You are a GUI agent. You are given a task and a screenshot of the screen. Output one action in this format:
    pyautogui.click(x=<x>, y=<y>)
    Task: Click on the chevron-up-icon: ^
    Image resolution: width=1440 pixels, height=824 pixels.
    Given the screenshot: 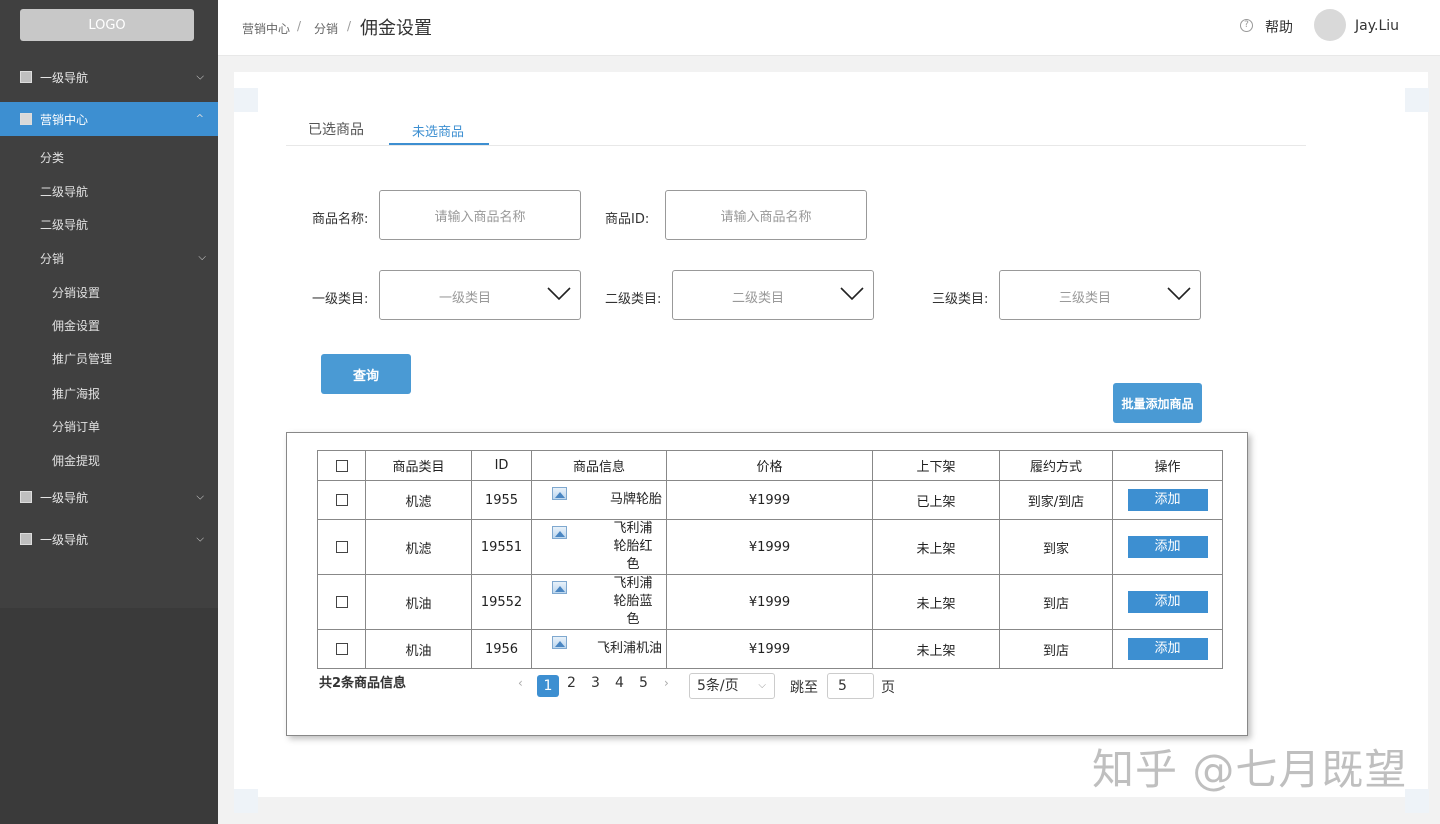 What is the action you would take?
    pyautogui.click(x=199, y=119)
    